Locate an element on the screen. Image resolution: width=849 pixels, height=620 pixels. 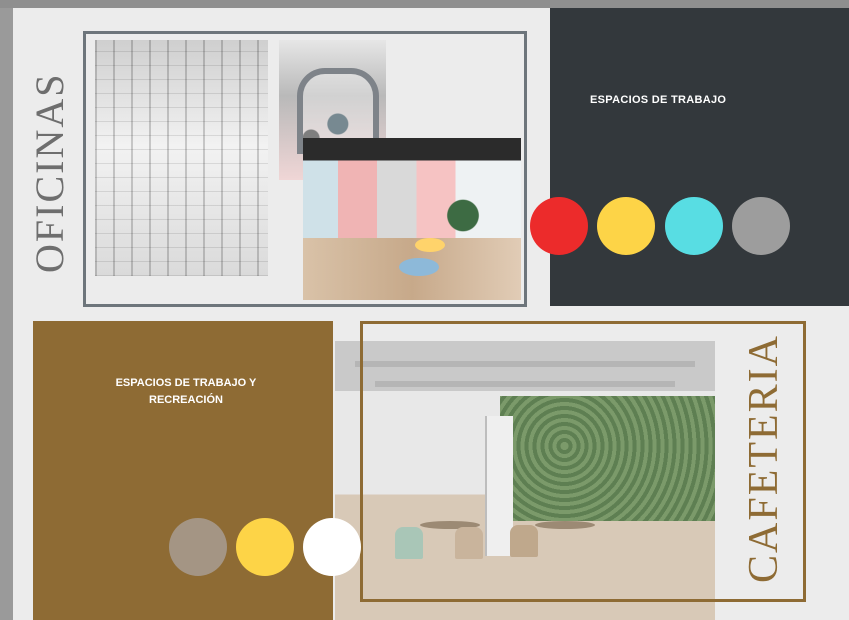
office-sketch-photo is located at coordinates (181, 158).